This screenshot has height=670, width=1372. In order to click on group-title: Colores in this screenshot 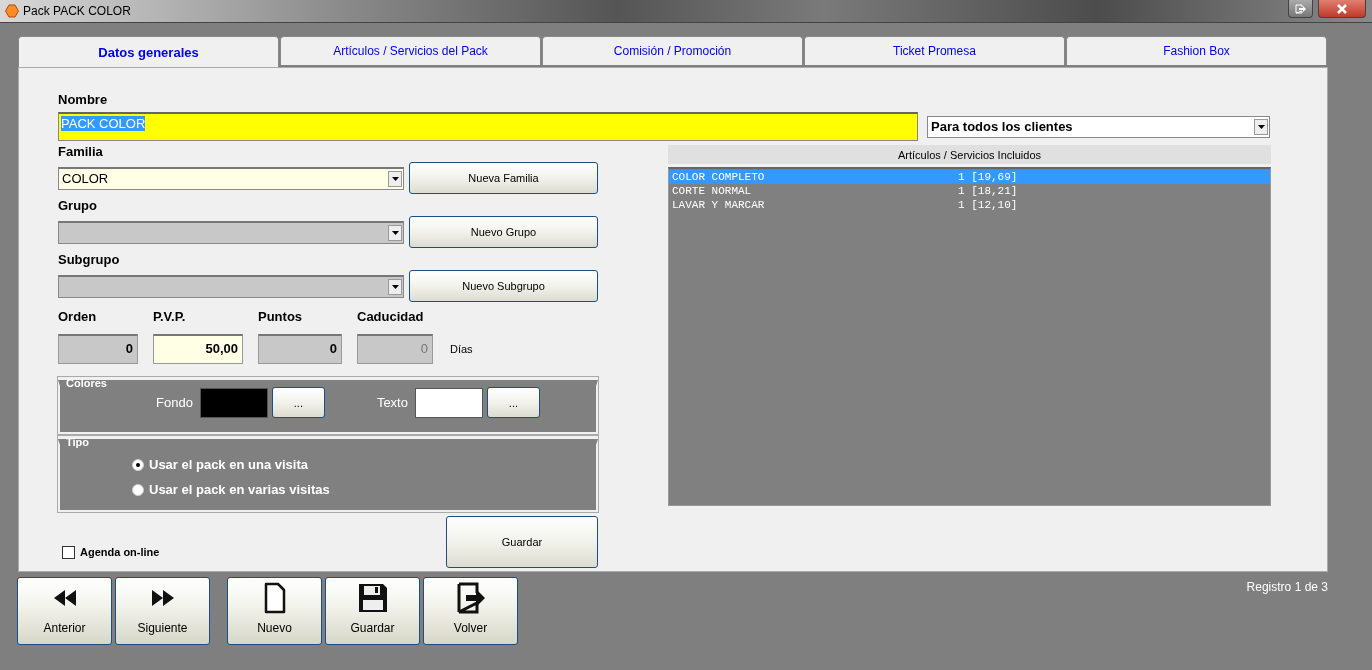, I will do `click(86, 383)`.